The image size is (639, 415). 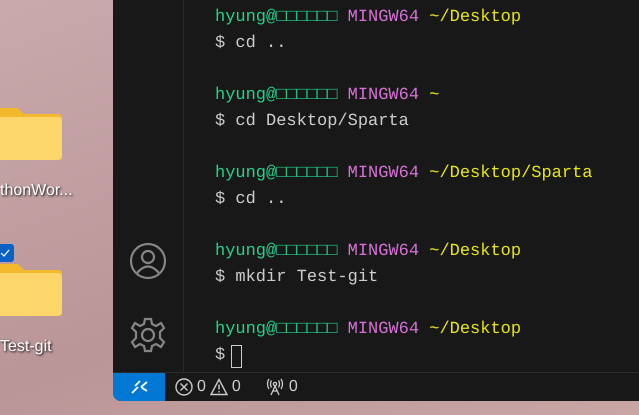 I want to click on remote-icon, so click(x=139, y=387).